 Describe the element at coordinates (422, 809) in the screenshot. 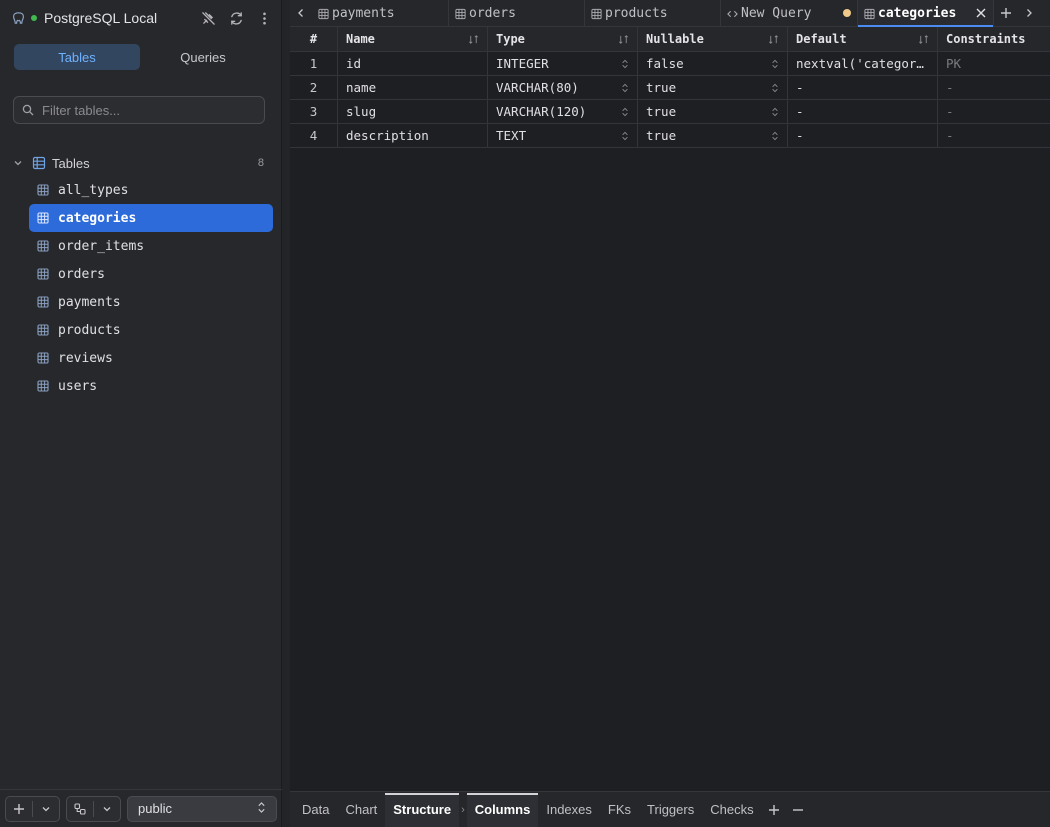

I see `bottom-tab-structure: Structure` at that location.